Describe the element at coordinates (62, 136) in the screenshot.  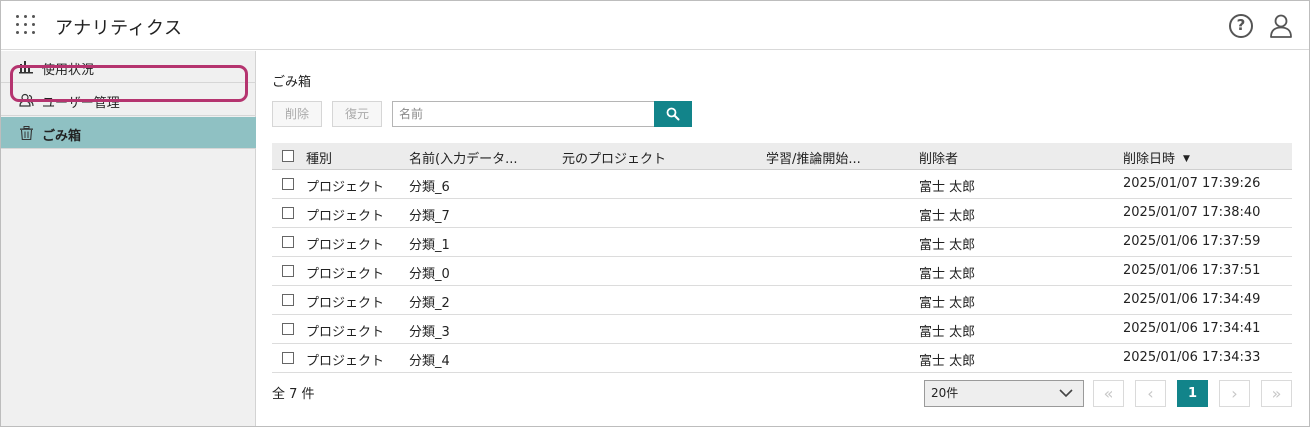
I see `sidebar-item-label: ごみ箱` at that location.